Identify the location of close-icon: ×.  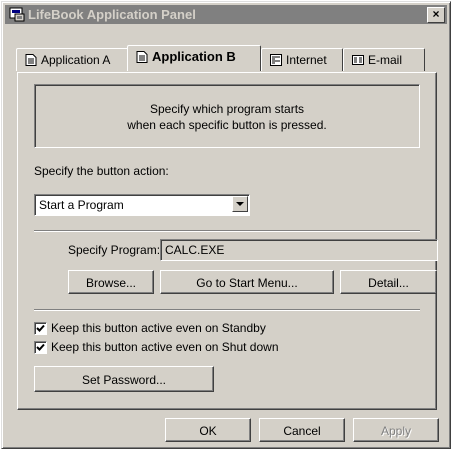
(436, 14).